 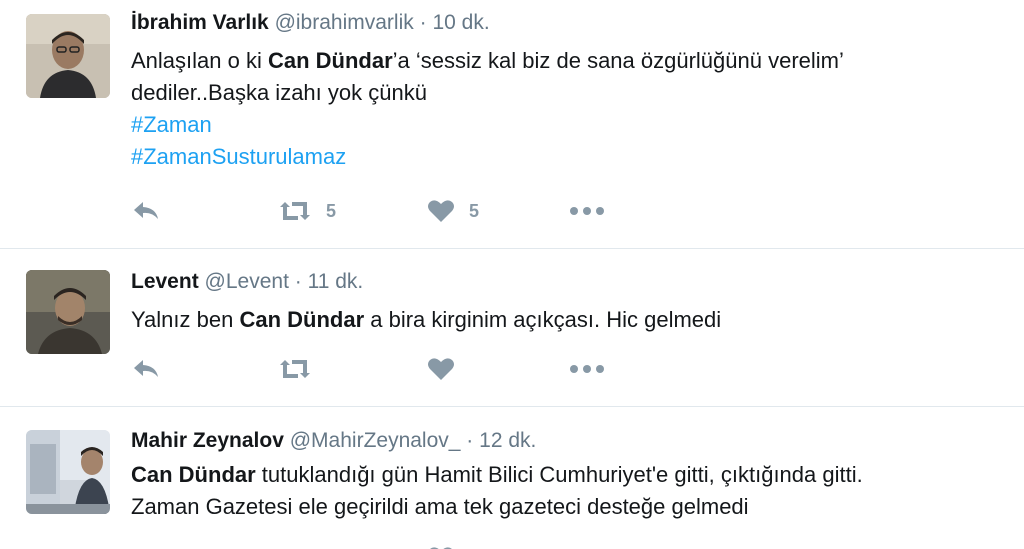 I want to click on retweet-button: 5, so click(x=307, y=211).